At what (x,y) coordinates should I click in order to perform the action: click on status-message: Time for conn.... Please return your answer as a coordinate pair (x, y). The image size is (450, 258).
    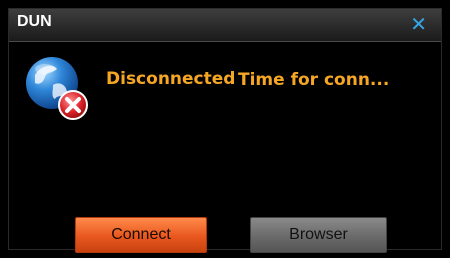
    Looking at the image, I should click on (314, 80).